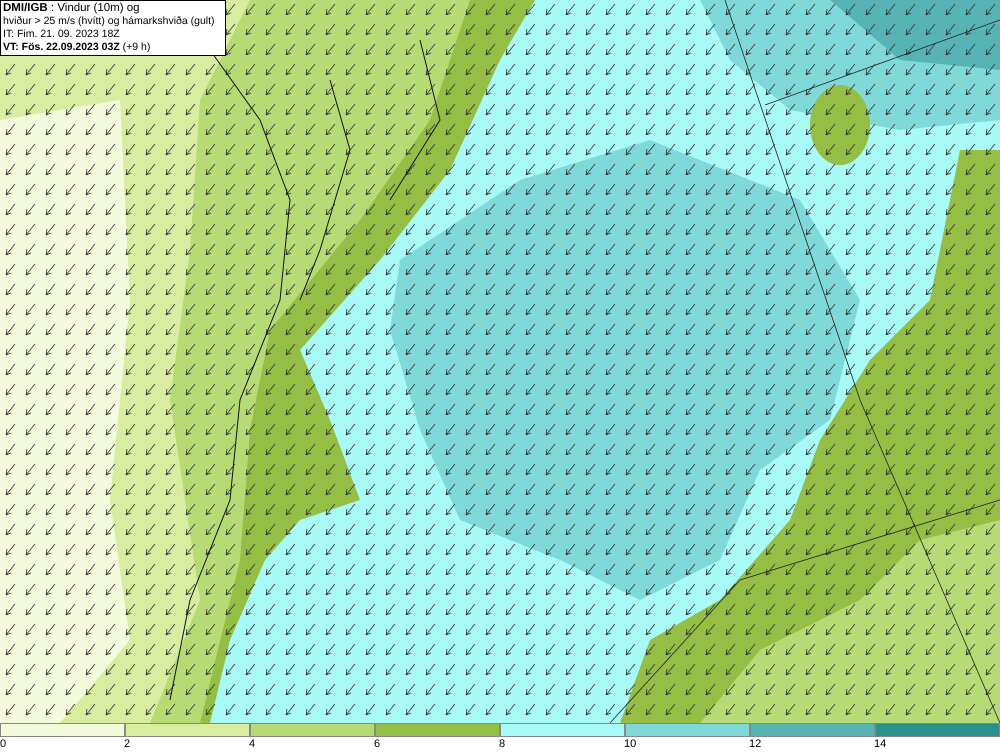  What do you see at coordinates (755, 744) in the screenshot?
I see `legend-label: 12` at bounding box center [755, 744].